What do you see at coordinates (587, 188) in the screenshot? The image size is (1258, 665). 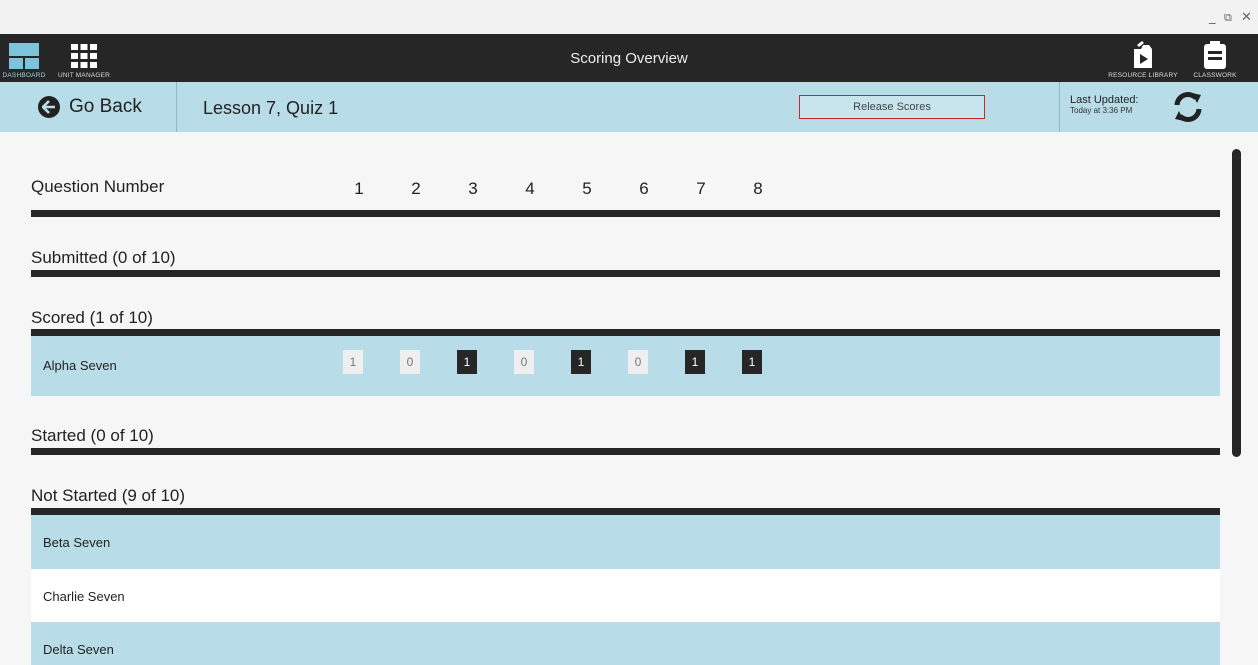 I see `question-number: 5` at bounding box center [587, 188].